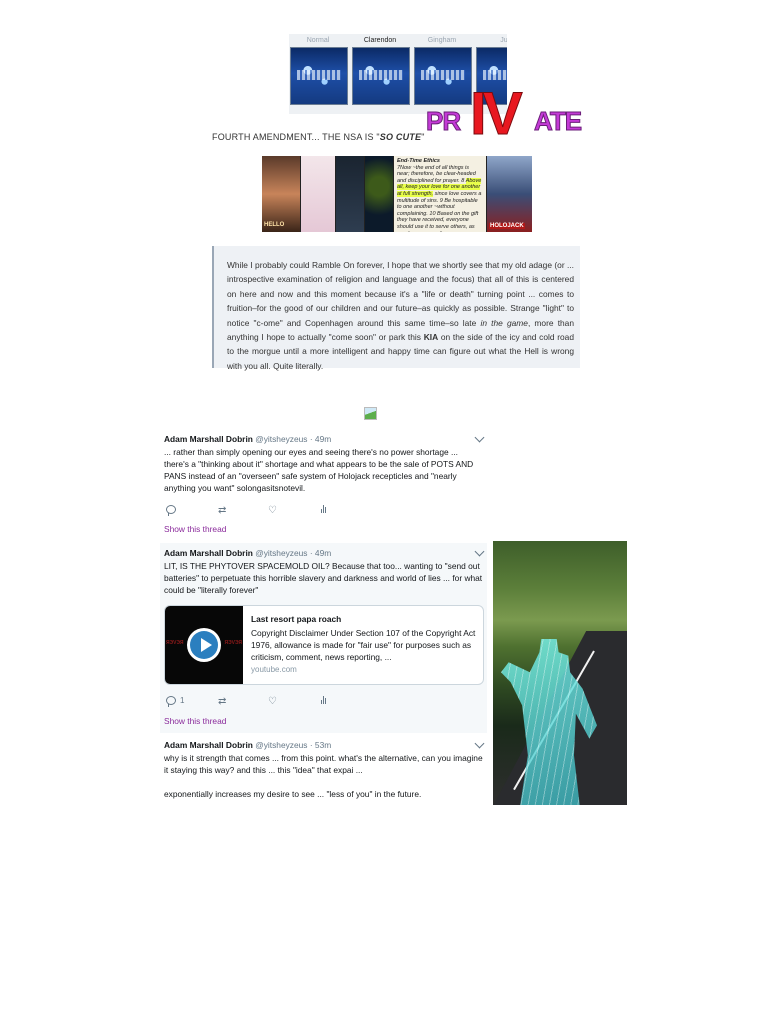 Image resolution: width=781 pixels, height=1011 pixels. I want to click on filter-clarendon: Clarendon, so click(380, 74).